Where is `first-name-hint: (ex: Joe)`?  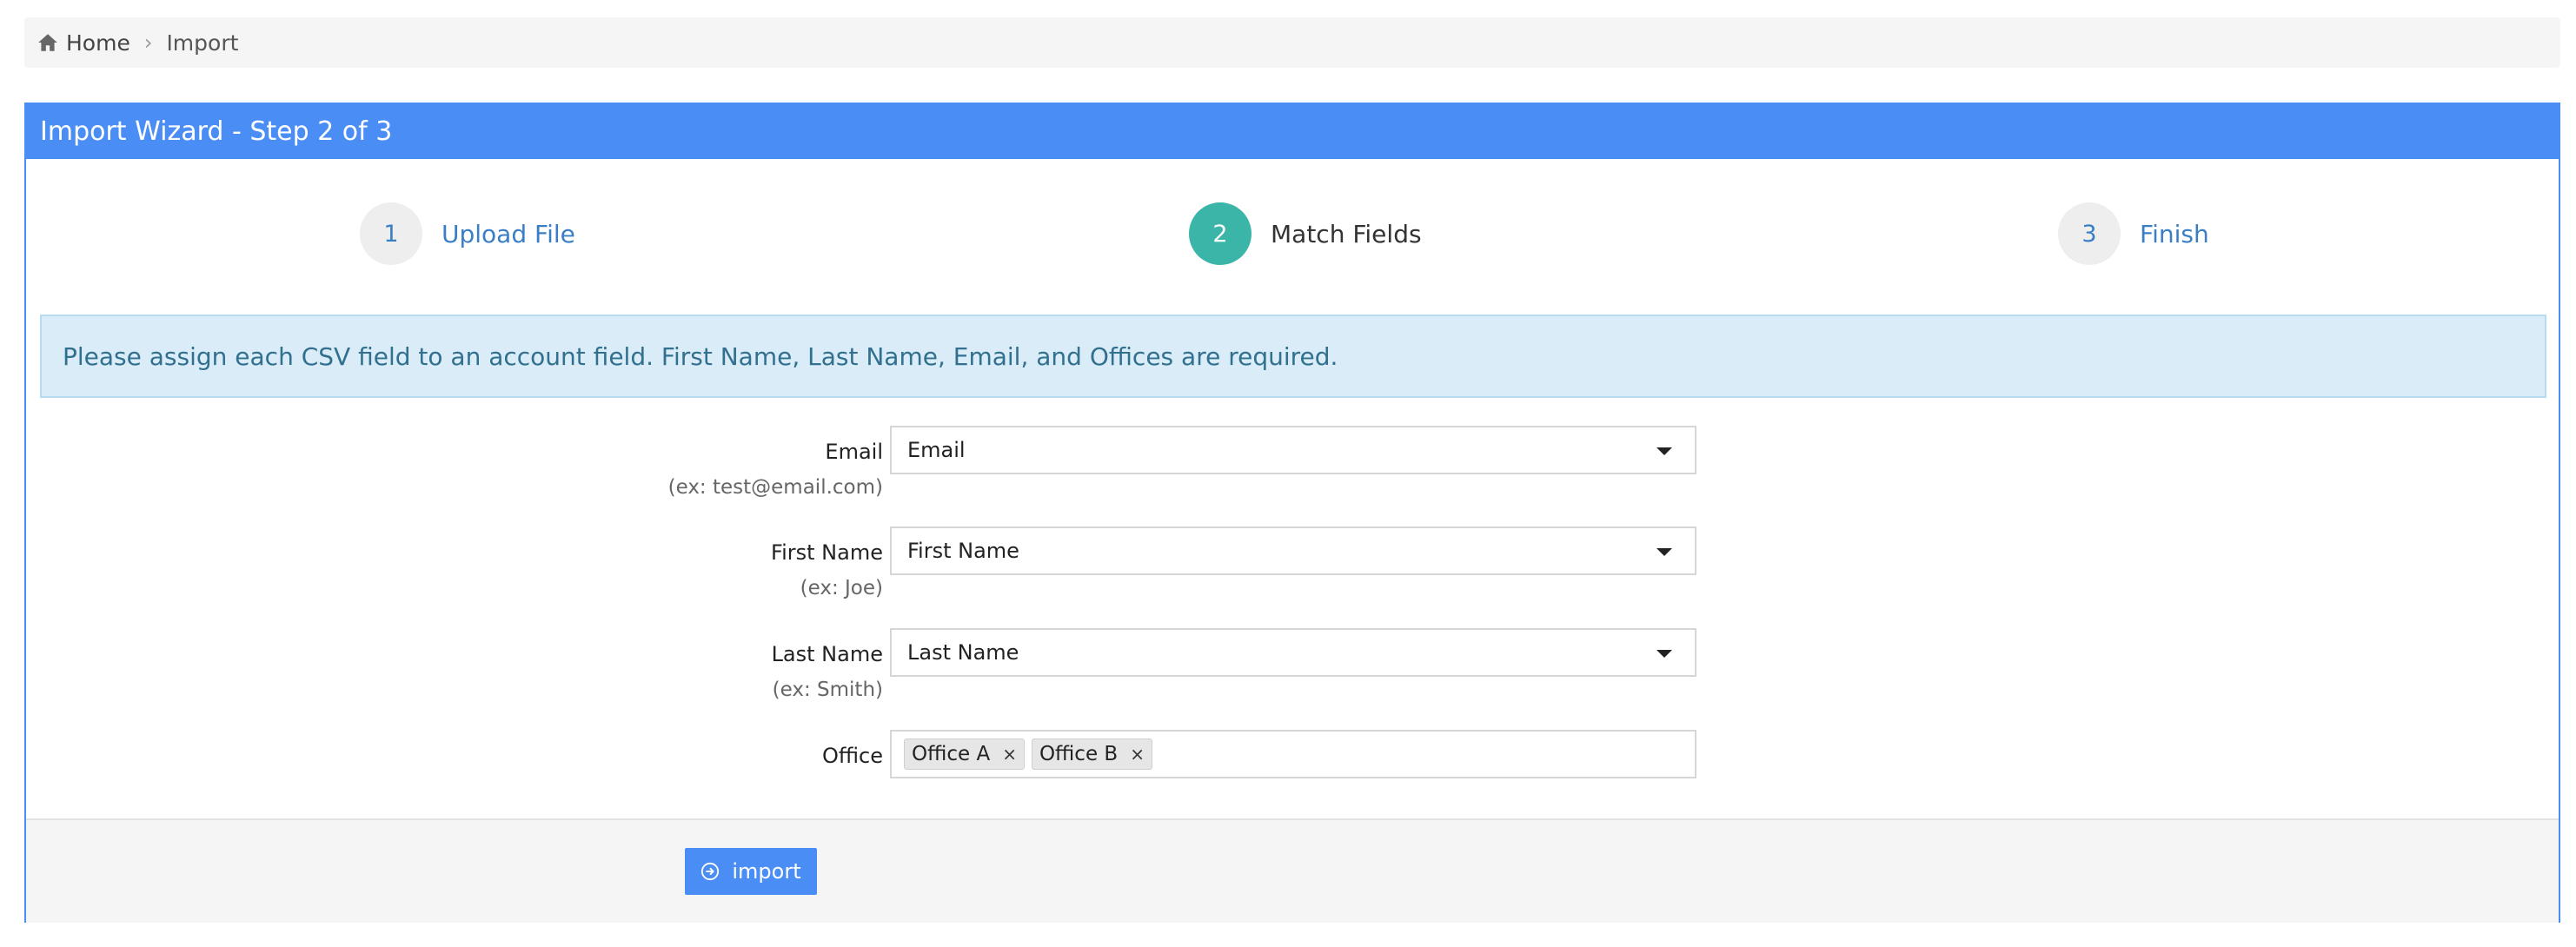
first-name-hint: (ex: Joe) is located at coordinates (841, 588).